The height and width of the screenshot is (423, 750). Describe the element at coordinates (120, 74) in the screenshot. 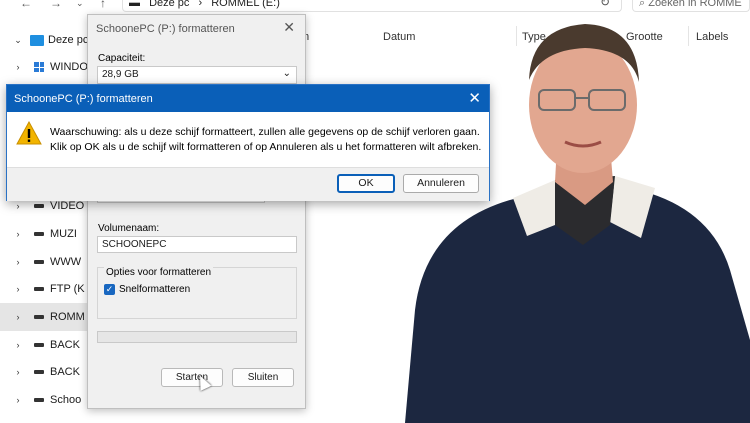

I see `capacity-value: 28,9 GB` at that location.